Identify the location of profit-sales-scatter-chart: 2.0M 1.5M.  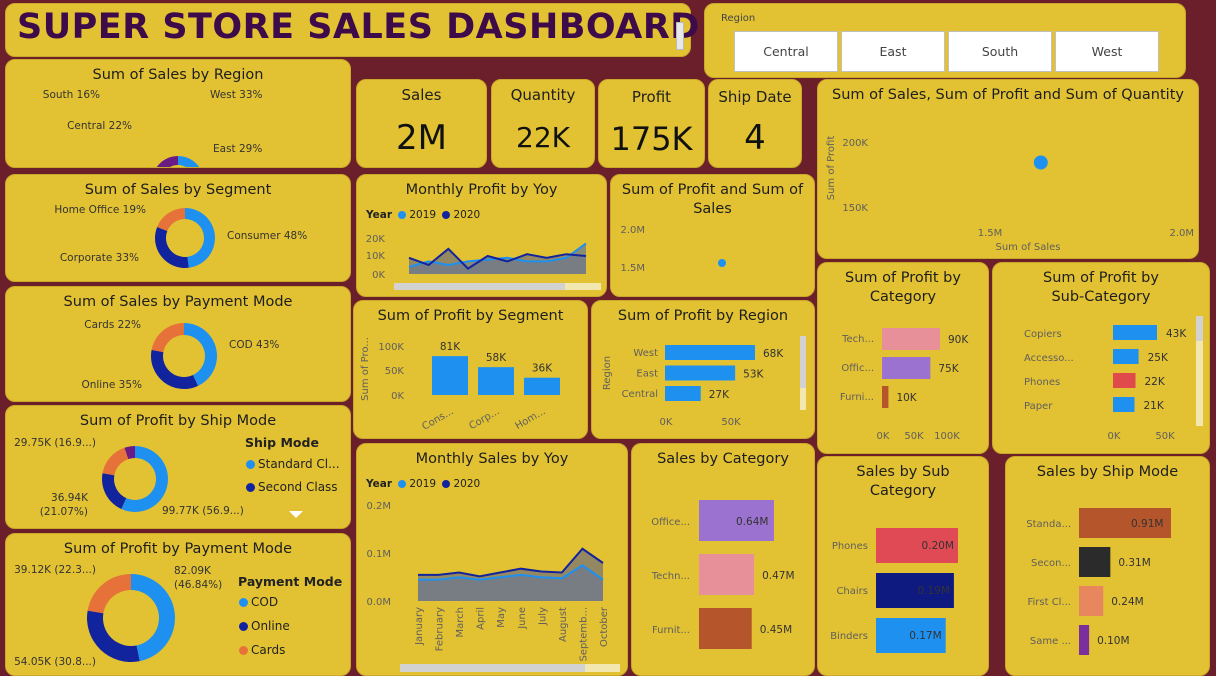
(713, 236).